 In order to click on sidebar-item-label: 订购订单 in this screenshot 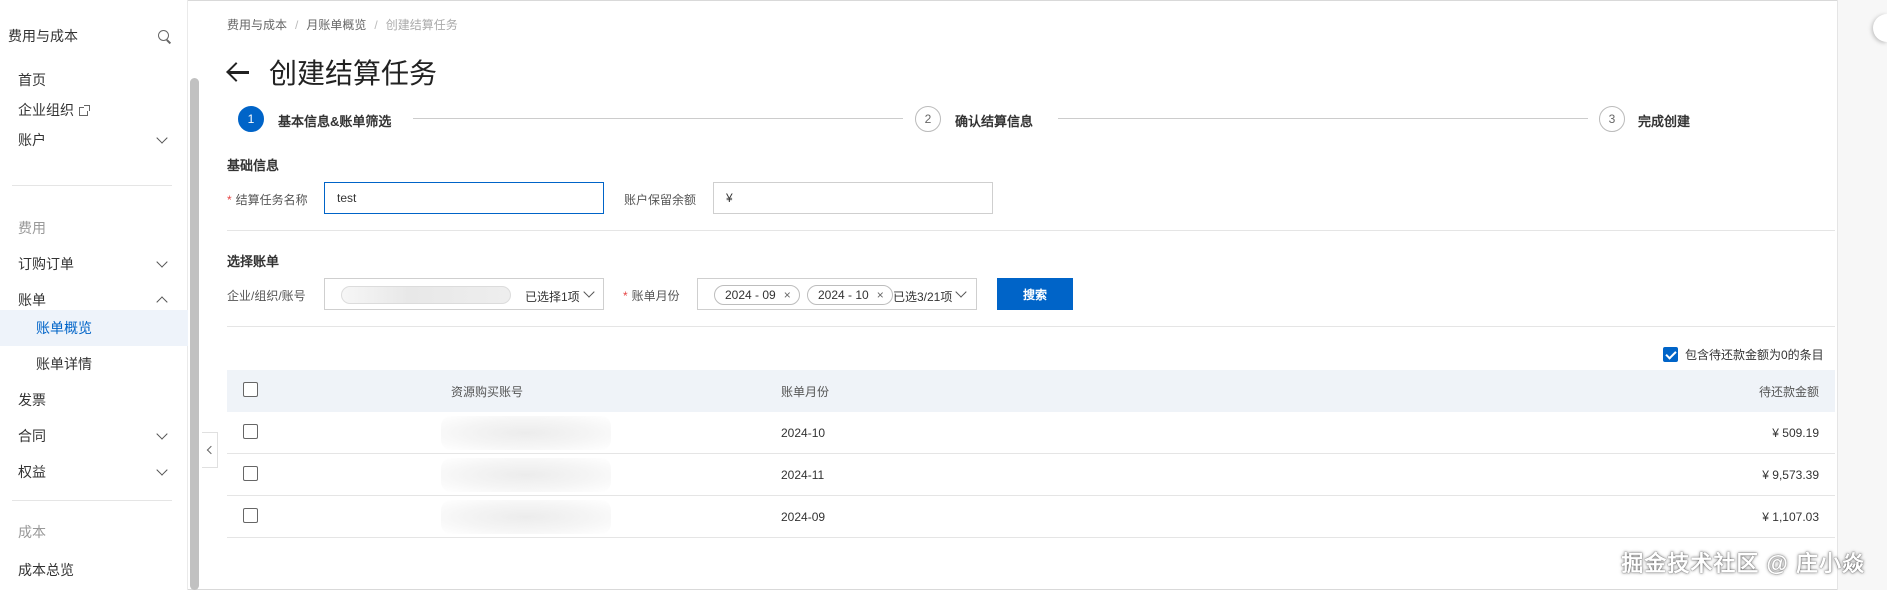, I will do `click(46, 264)`.